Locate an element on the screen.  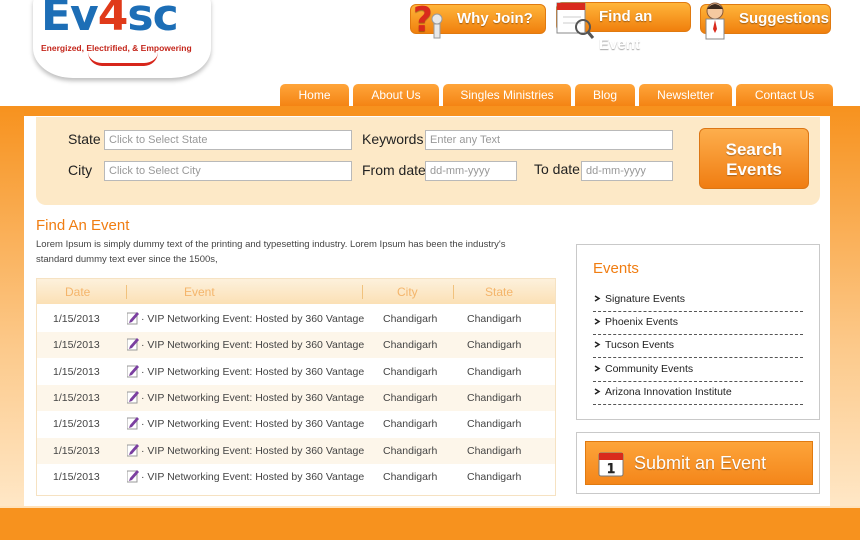
logo-tagline: Energized, Electrified, & Empowering is located at coordinates (116, 48).